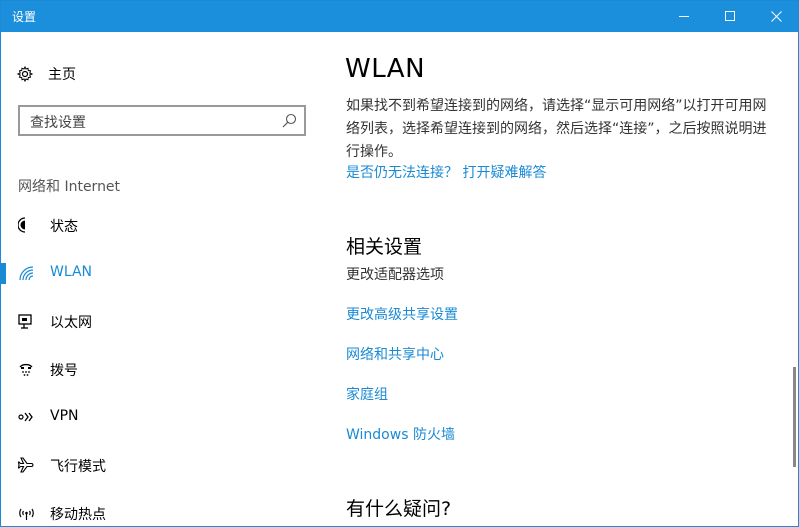 Image resolution: width=799 pixels, height=527 pixels. I want to click on windows-firewall-link: Windows 防火墙, so click(400, 434).